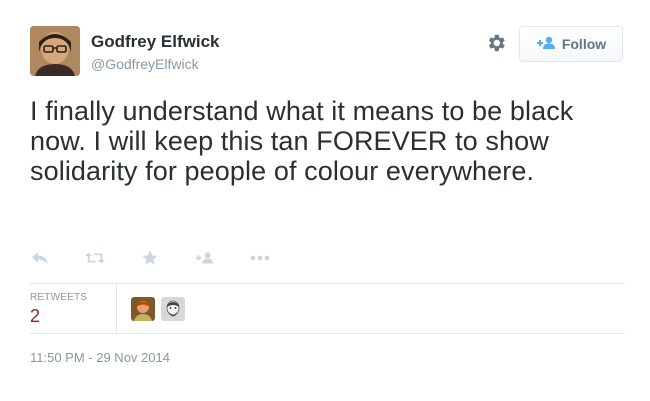 The height and width of the screenshot is (401, 650). Describe the element at coordinates (260, 258) in the screenshot. I see `more-icon` at that location.